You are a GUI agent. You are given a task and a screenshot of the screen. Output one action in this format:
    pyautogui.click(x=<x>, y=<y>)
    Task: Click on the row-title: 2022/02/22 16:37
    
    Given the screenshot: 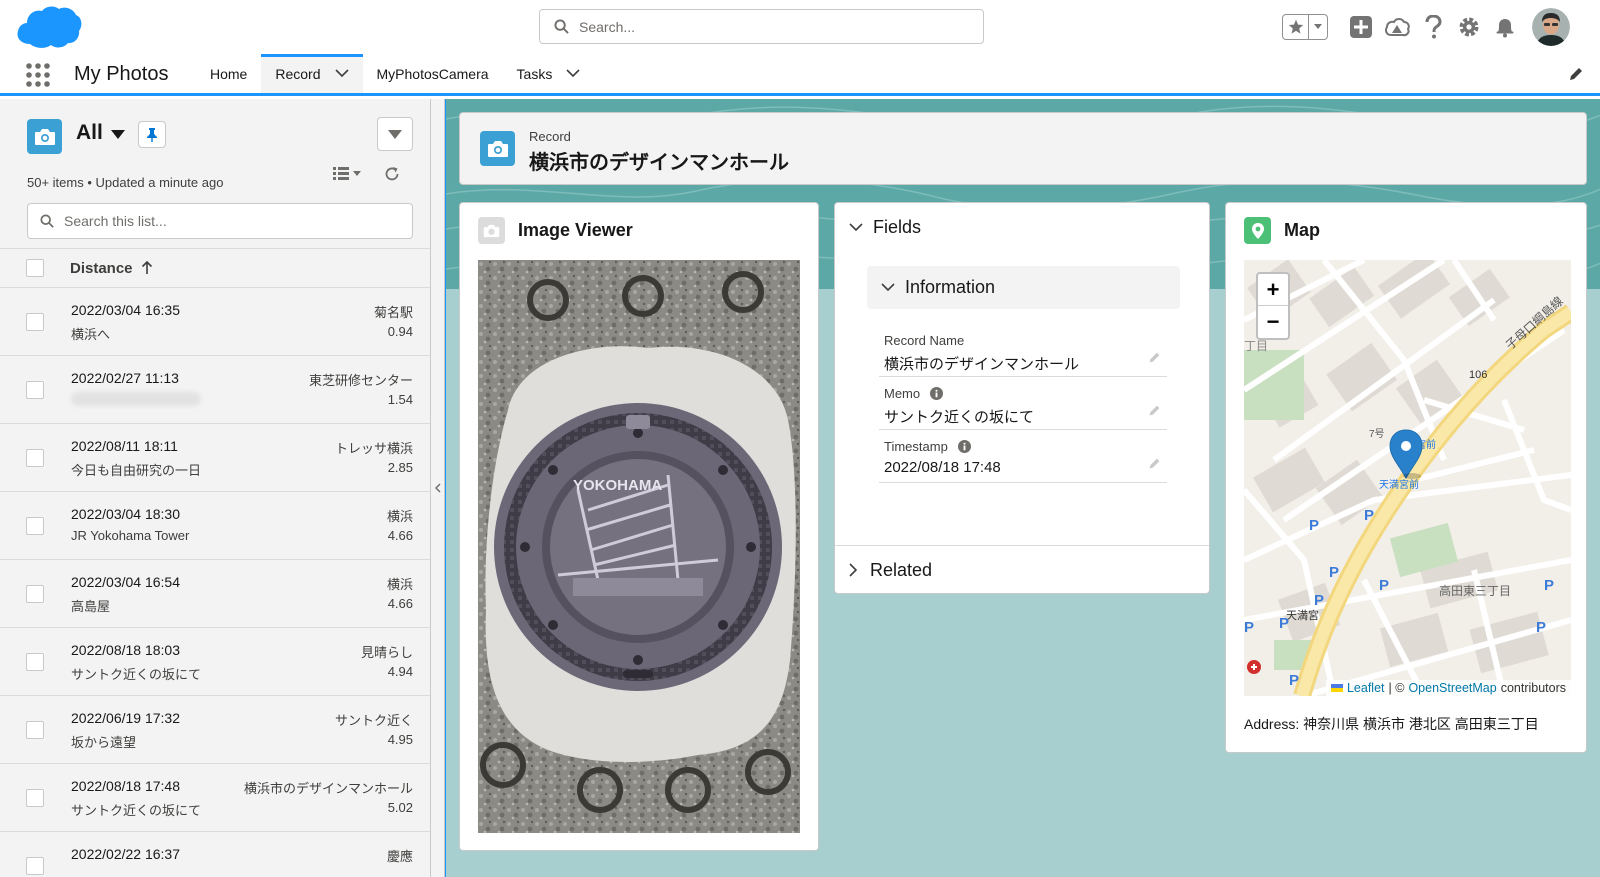 What is the action you would take?
    pyautogui.click(x=125, y=854)
    